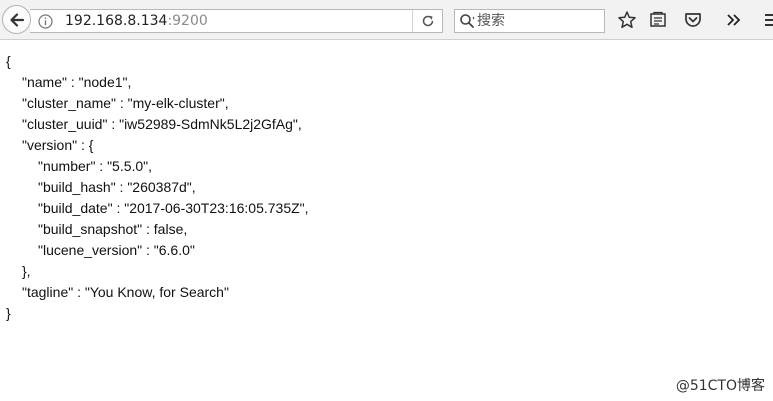  Describe the element at coordinates (467, 21) in the screenshot. I see `search-icon` at that location.